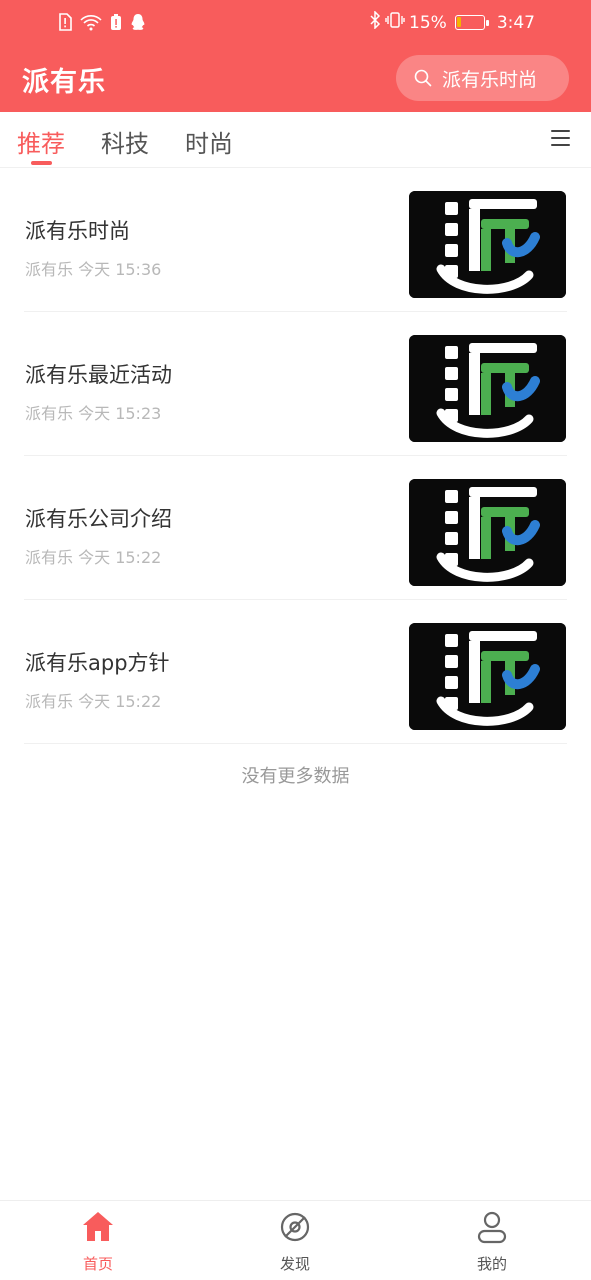 Image resolution: width=591 pixels, height=1280 pixels. Describe the element at coordinates (97, 1264) in the screenshot. I see `nav-home-label: 首页` at that location.